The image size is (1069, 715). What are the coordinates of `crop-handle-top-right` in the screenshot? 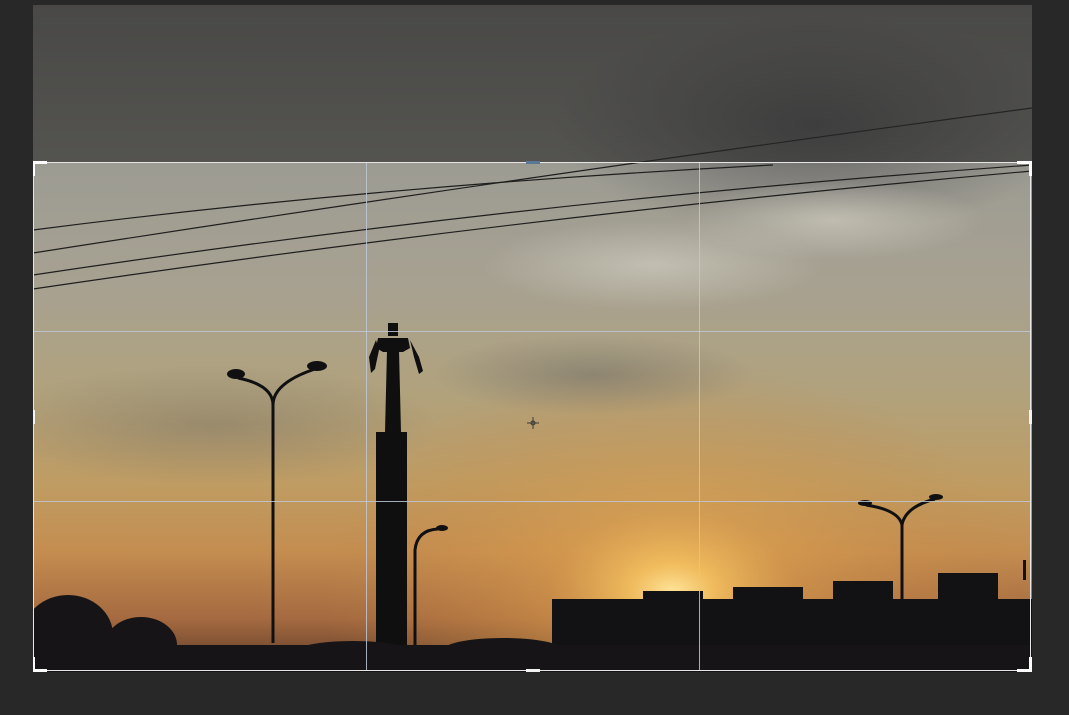 It's located at (1024, 168).